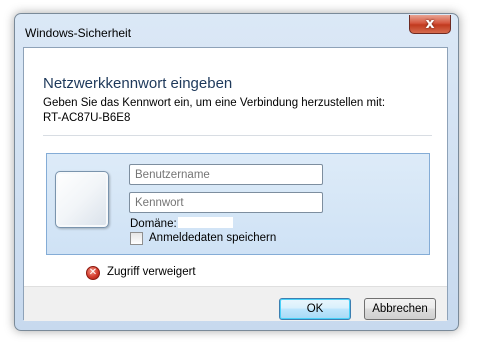 The width and height of the screenshot is (488, 350). I want to click on remember-credentials-checkbox, so click(136, 238).